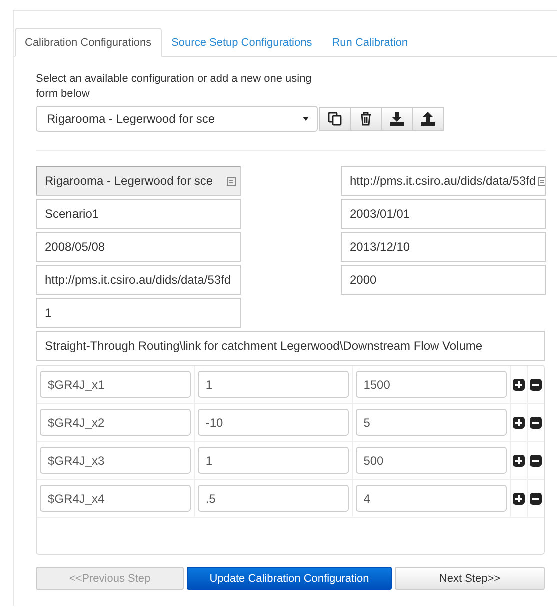 Image resolution: width=557 pixels, height=607 pixels. I want to click on upload-button, so click(428, 119).